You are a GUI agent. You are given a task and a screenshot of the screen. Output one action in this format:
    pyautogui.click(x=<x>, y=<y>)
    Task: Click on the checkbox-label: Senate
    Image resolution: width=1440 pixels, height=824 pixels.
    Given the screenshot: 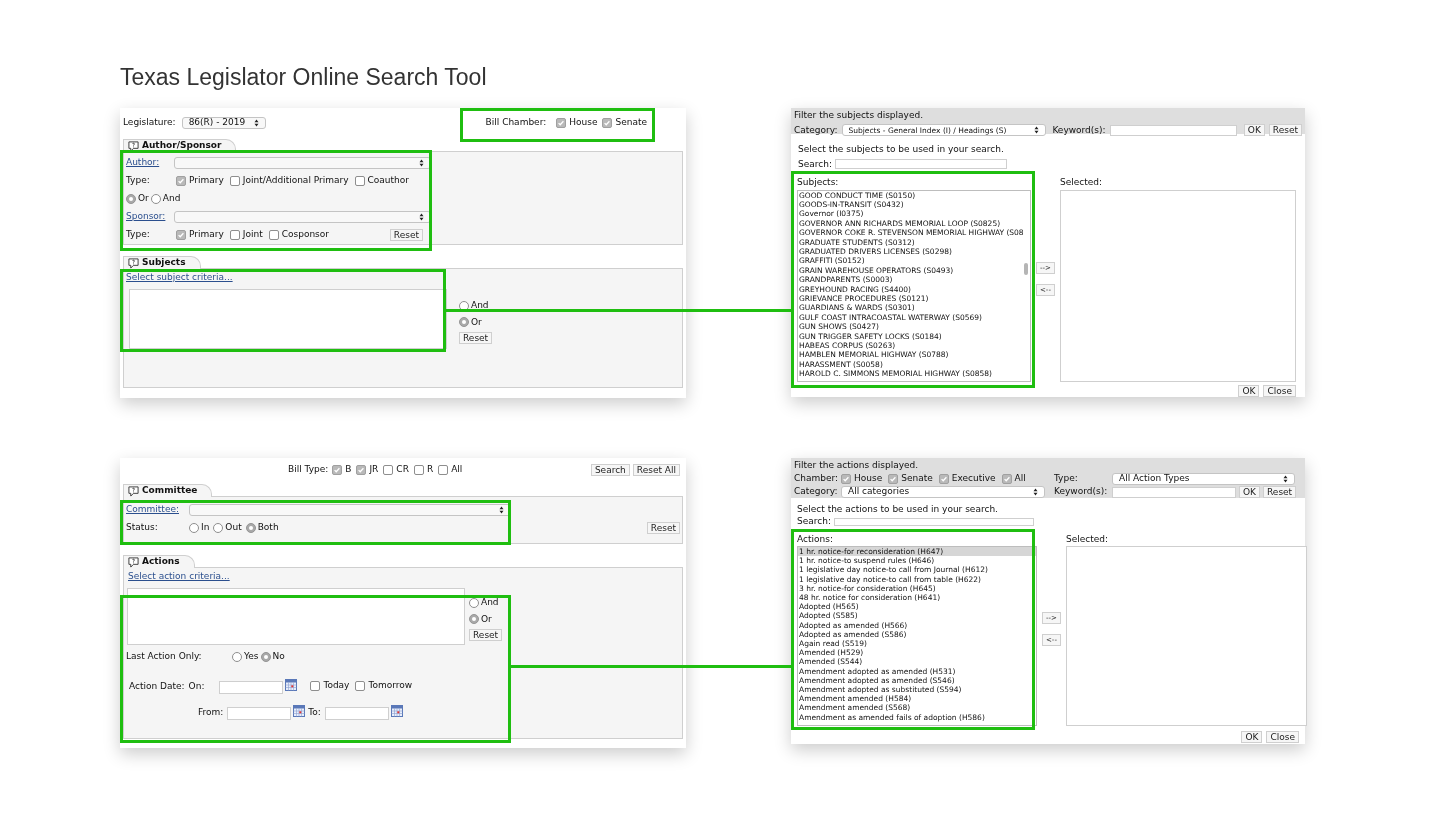 What is the action you would take?
    pyautogui.click(x=917, y=479)
    